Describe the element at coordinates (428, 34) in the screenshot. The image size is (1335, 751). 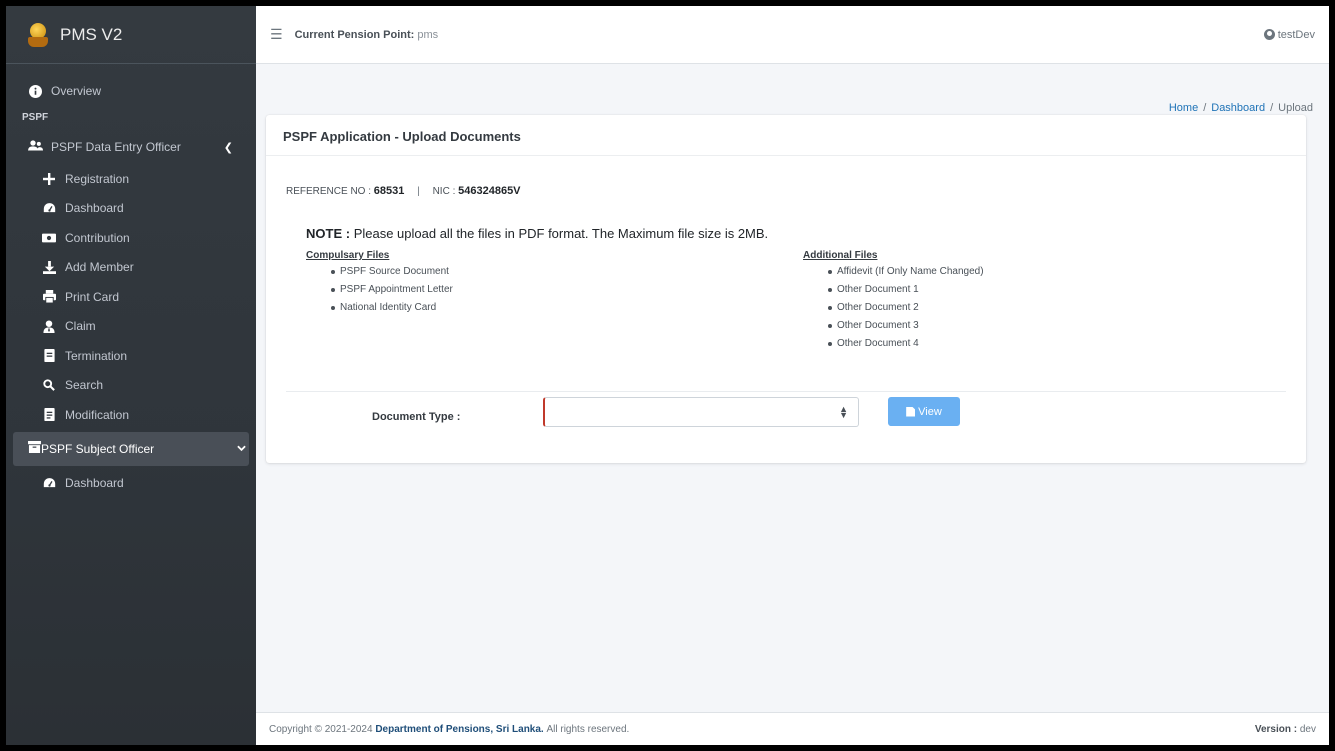
I see `pension-point-value: pms` at that location.